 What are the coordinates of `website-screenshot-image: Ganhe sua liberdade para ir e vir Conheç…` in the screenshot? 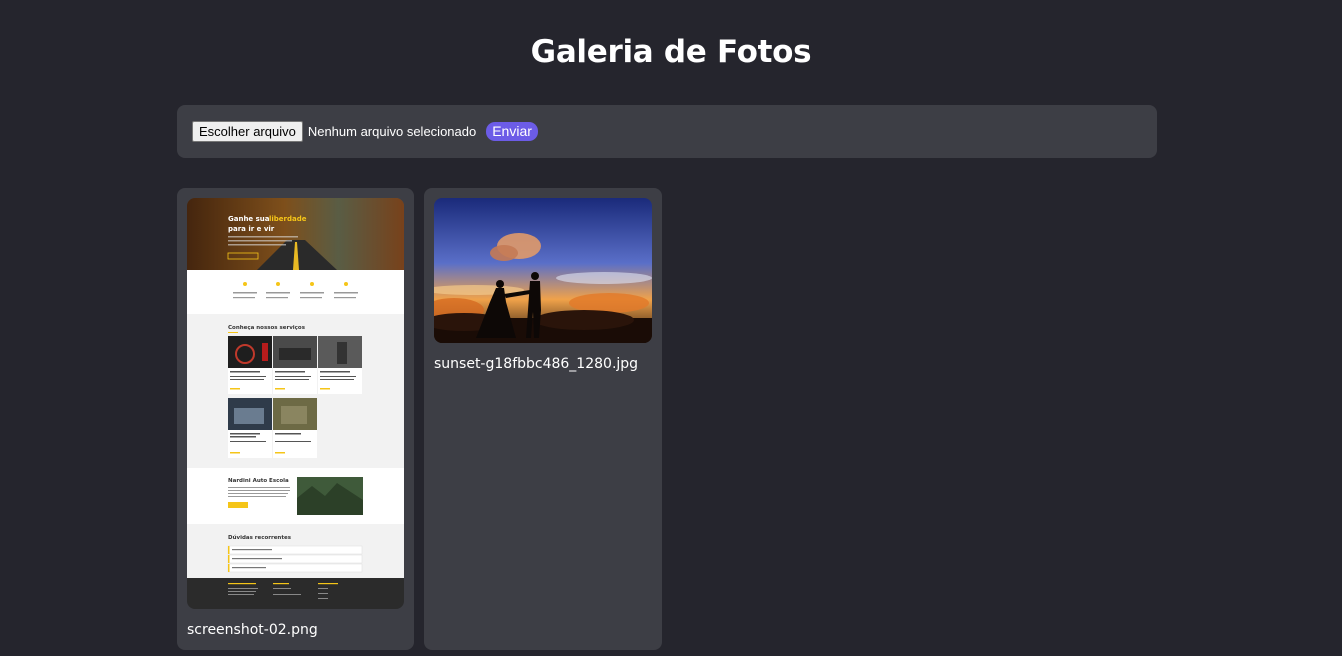 It's located at (295, 403).